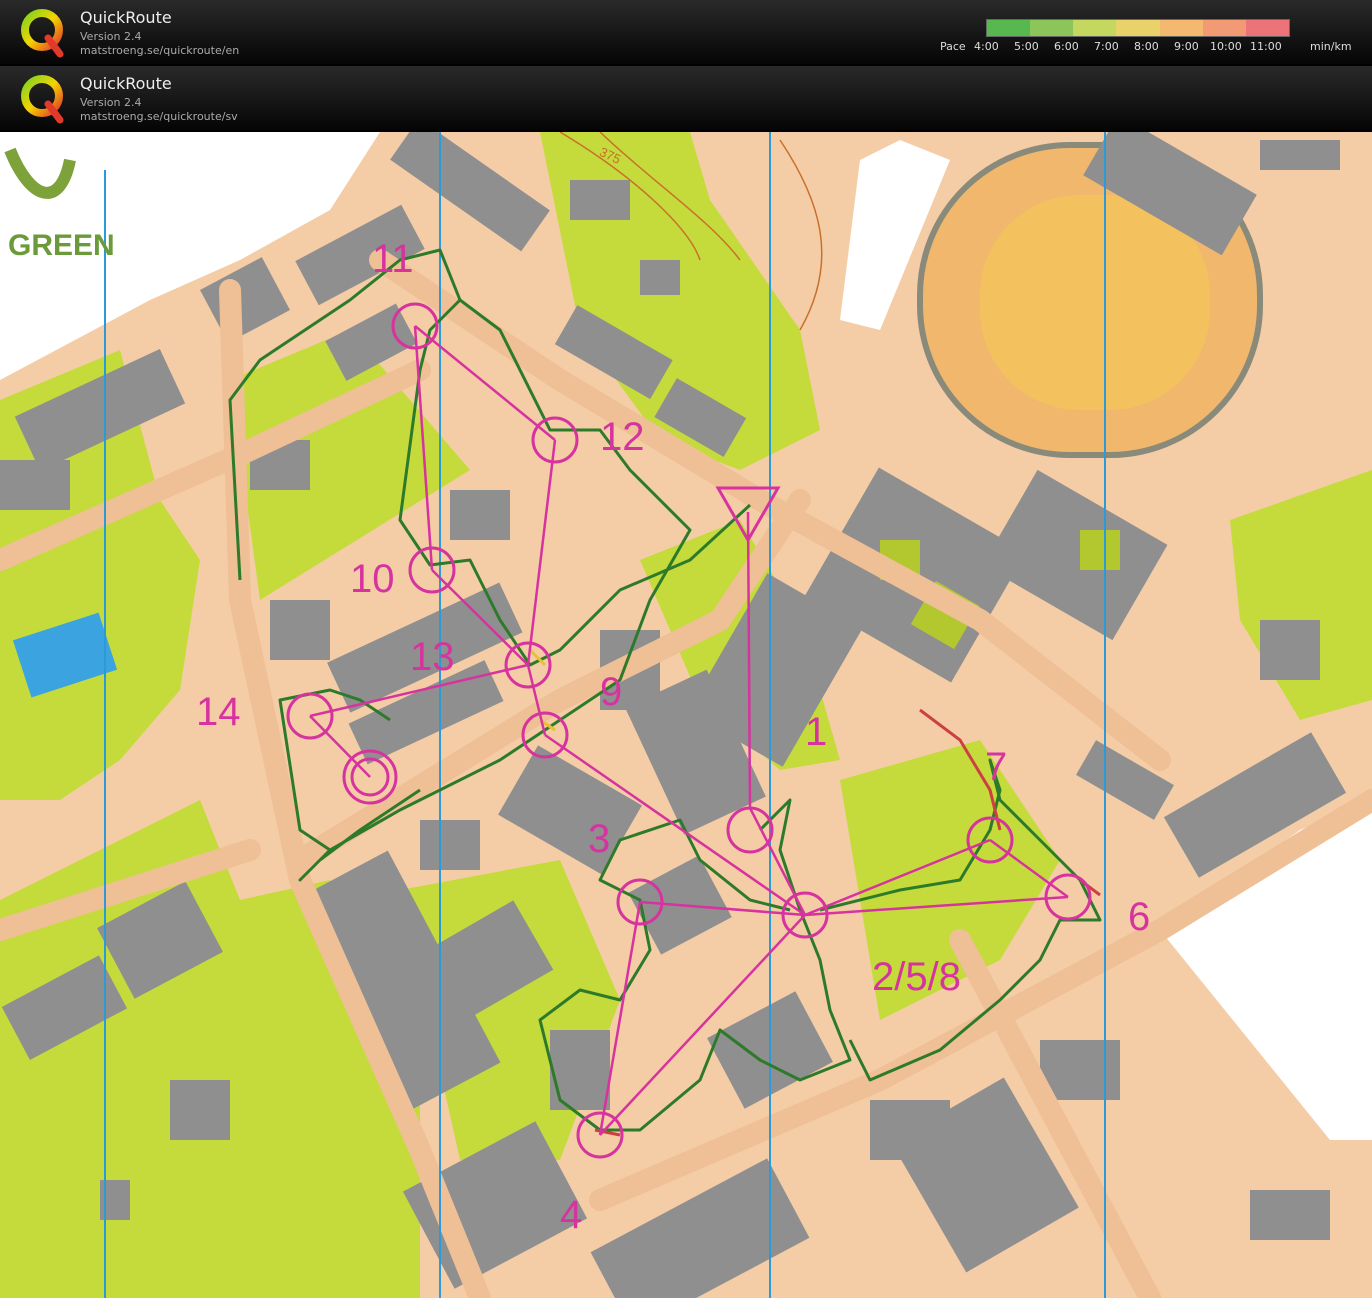 Image resolution: width=1372 pixels, height=1298 pixels. I want to click on corner-text: GREEN, so click(61, 245).